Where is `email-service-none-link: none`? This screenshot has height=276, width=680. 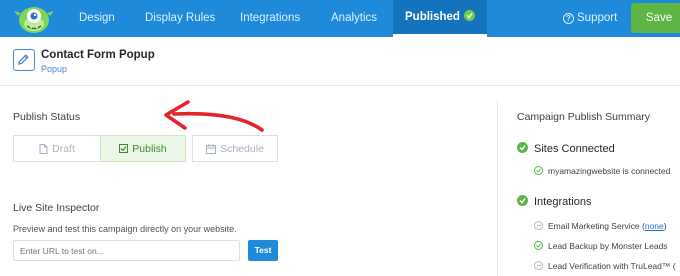 email-service-none-link: none is located at coordinates (654, 226).